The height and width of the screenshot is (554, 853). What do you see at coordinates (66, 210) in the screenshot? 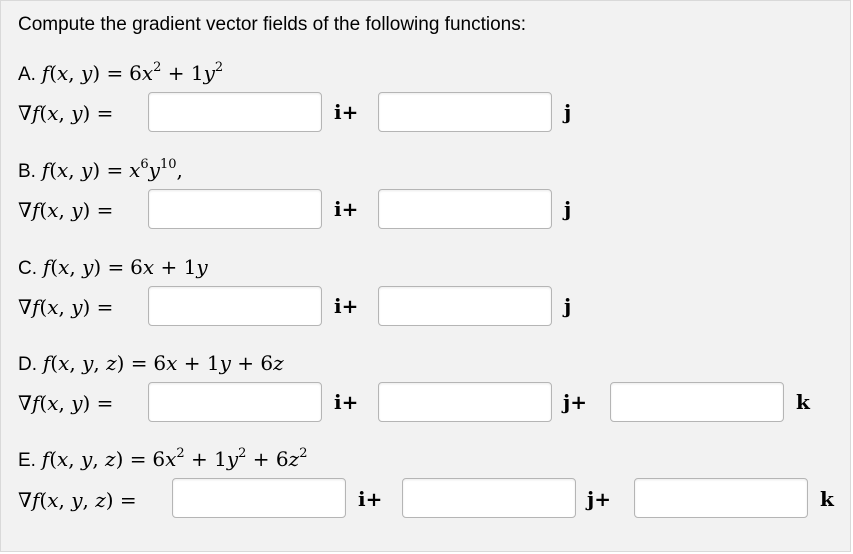
I see `question-b-gradient-label: ∇f(x, y) =` at bounding box center [66, 210].